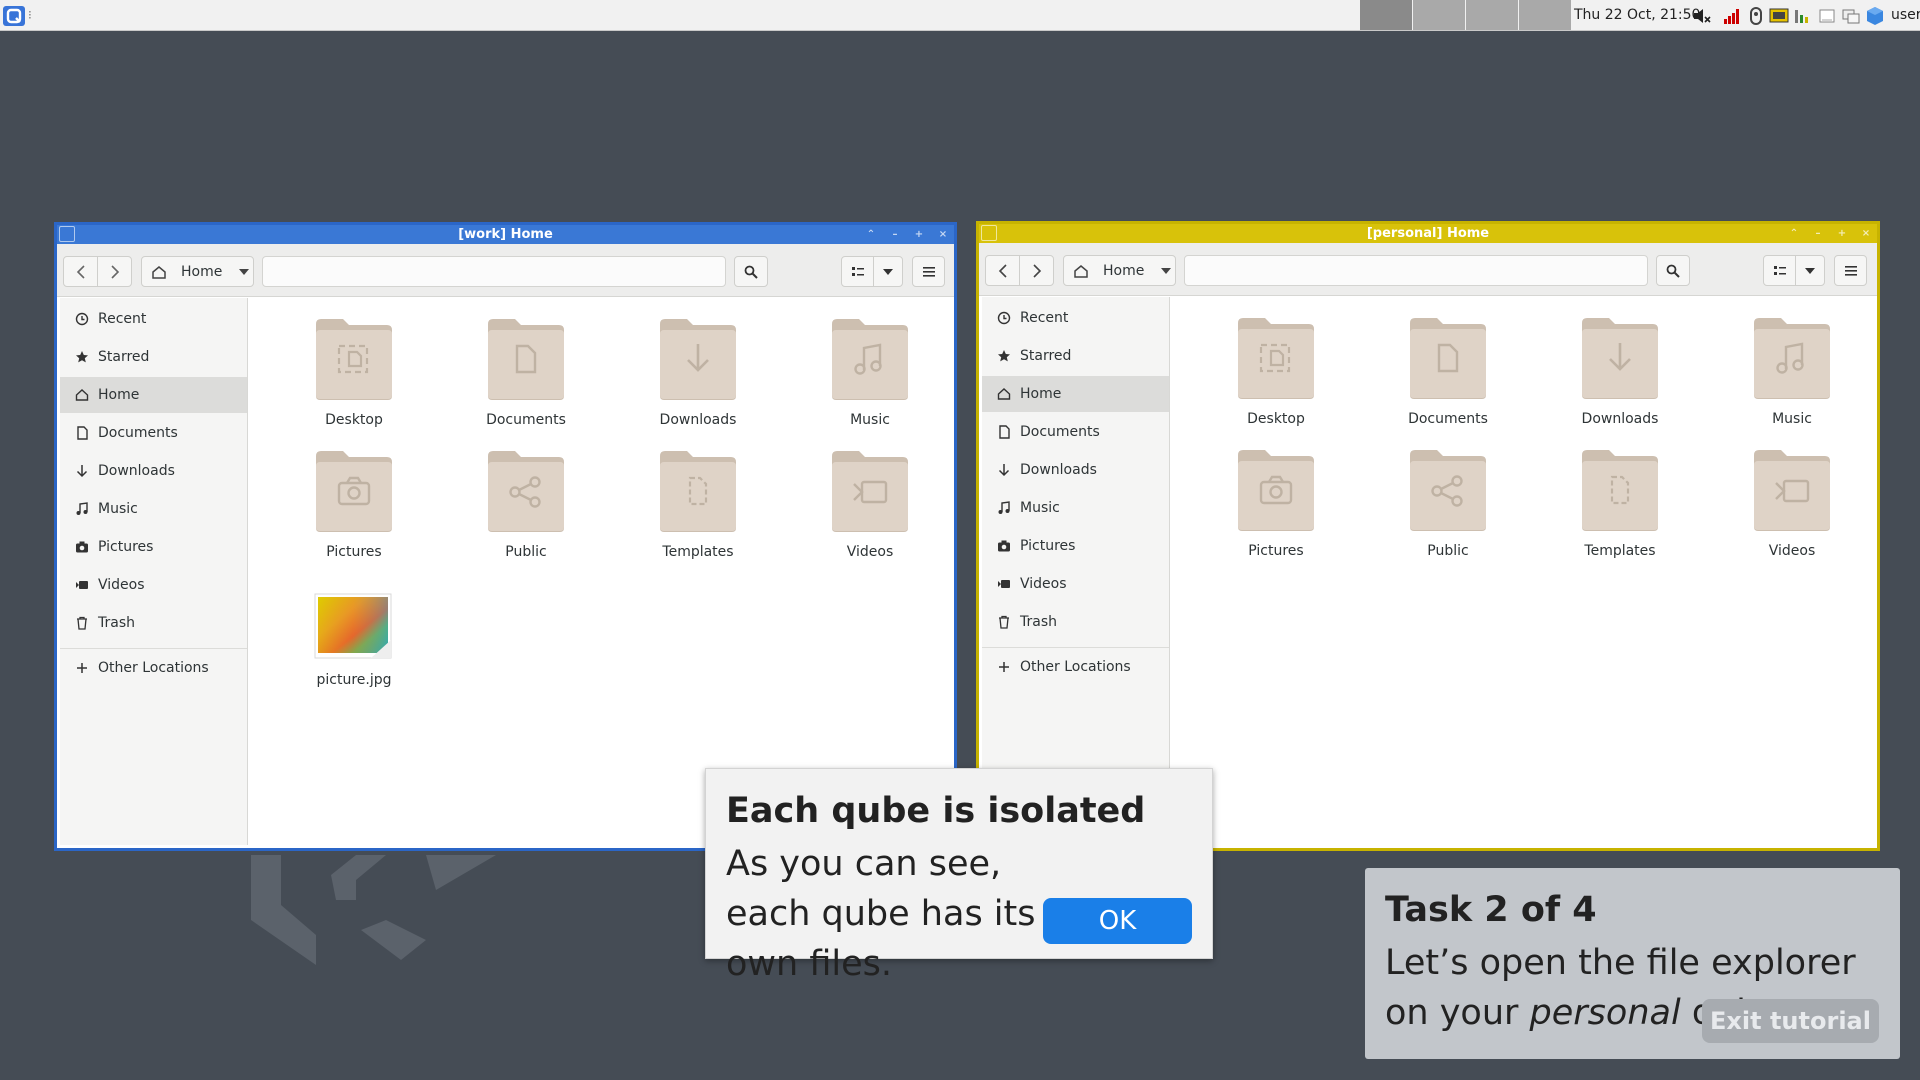 Image resolution: width=1920 pixels, height=1080 pixels. I want to click on sidebar-item-label: Videos, so click(121, 585).